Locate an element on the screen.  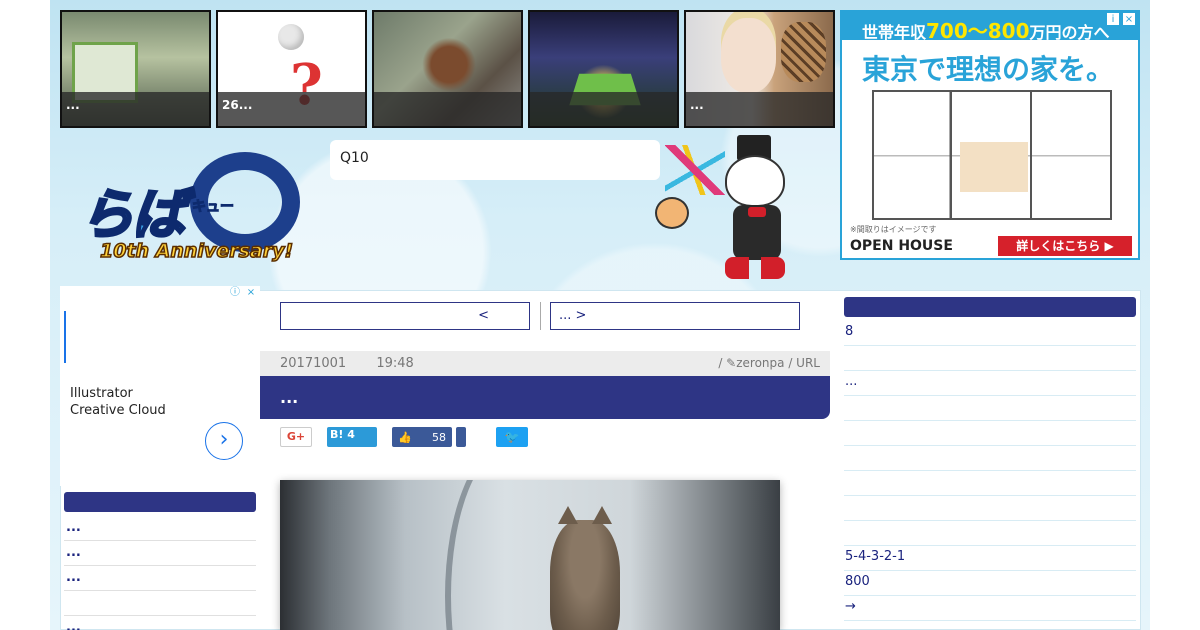
thumbnail-stadium is located at coordinates (603, 69).